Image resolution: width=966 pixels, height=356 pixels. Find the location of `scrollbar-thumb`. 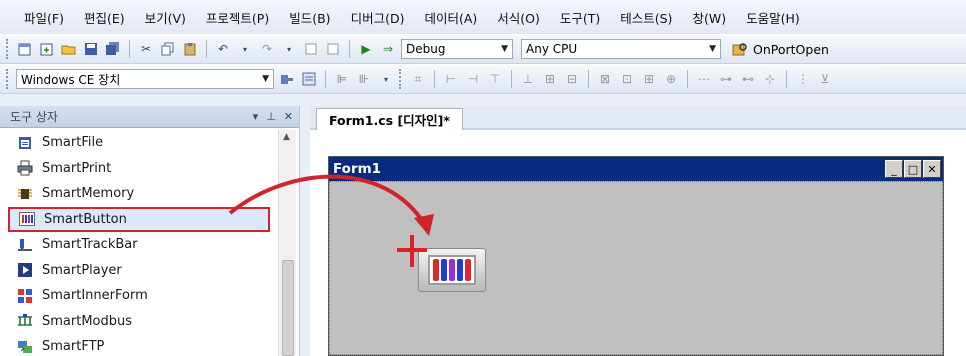

scrollbar-thumb is located at coordinates (288, 308).